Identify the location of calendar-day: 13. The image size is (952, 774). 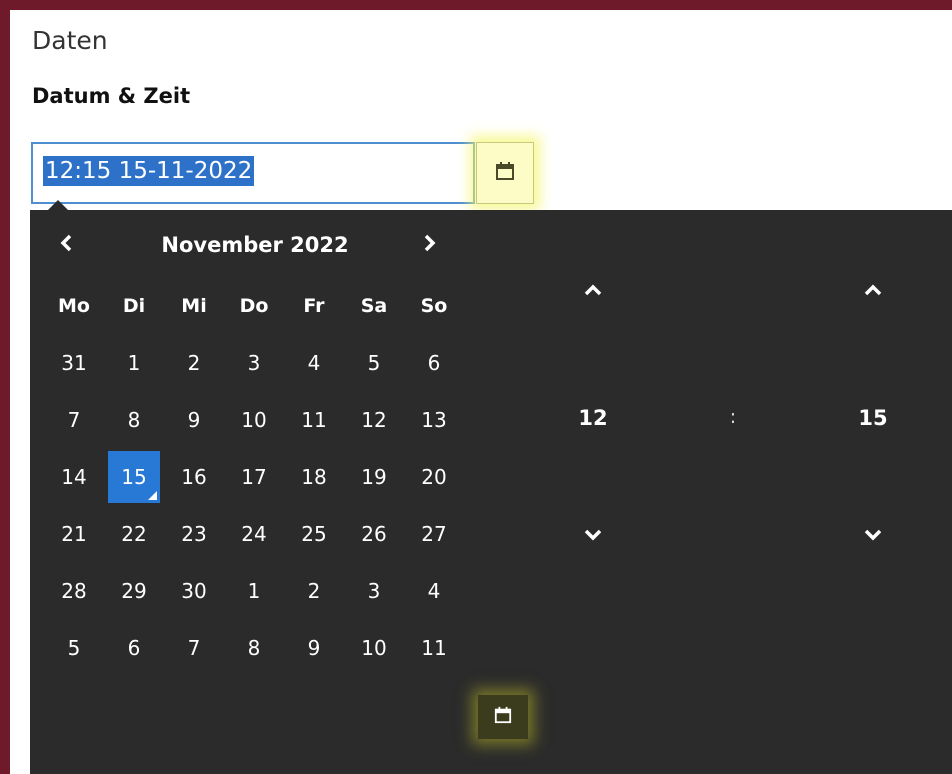
(434, 420).